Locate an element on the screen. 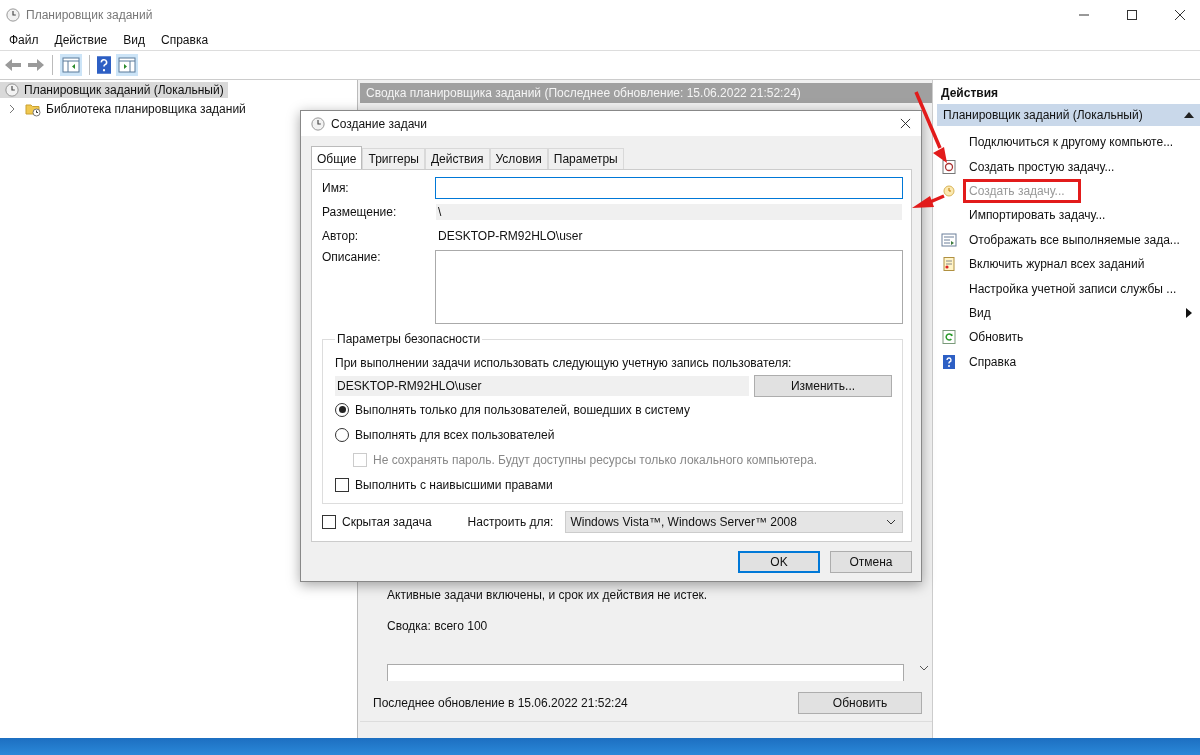 The width and height of the screenshot is (1200, 755). summary-count: Сводка: всего 100 is located at coordinates (438, 626).